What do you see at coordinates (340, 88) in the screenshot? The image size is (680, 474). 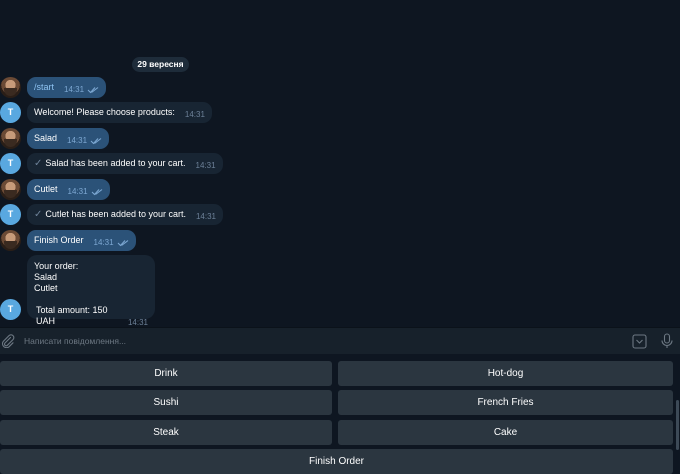 I see `message-row: /start 14:31` at bounding box center [340, 88].